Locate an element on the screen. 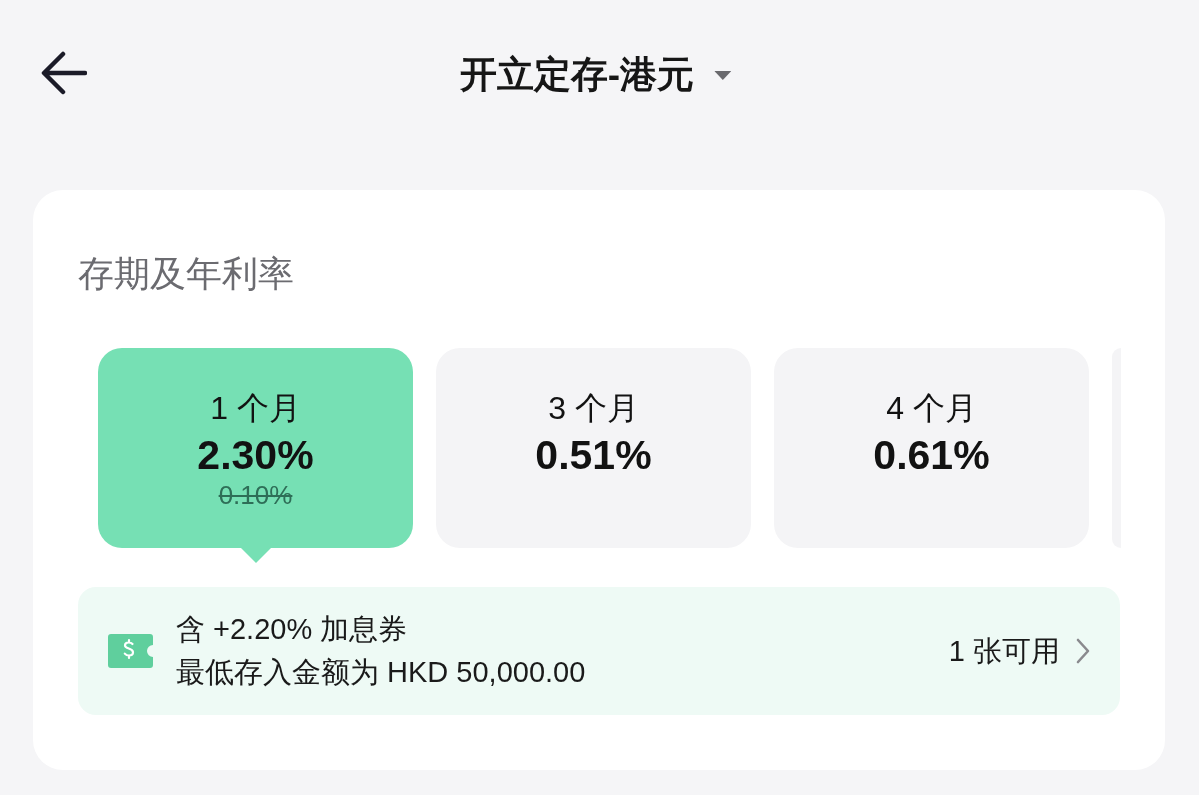 This screenshot has width=1199, height=795. term-label: 4 个月 is located at coordinates (931, 408).